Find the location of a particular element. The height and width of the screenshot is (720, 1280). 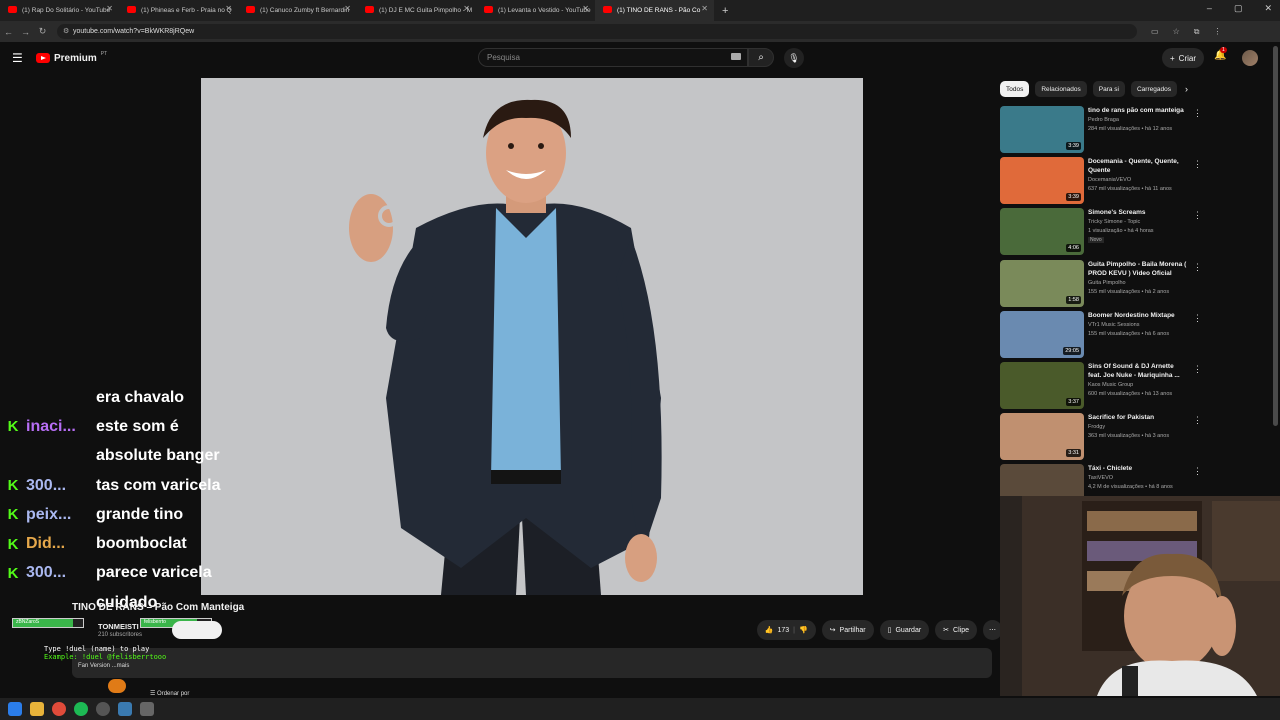

create-button: + Criar is located at coordinates (1183, 58).